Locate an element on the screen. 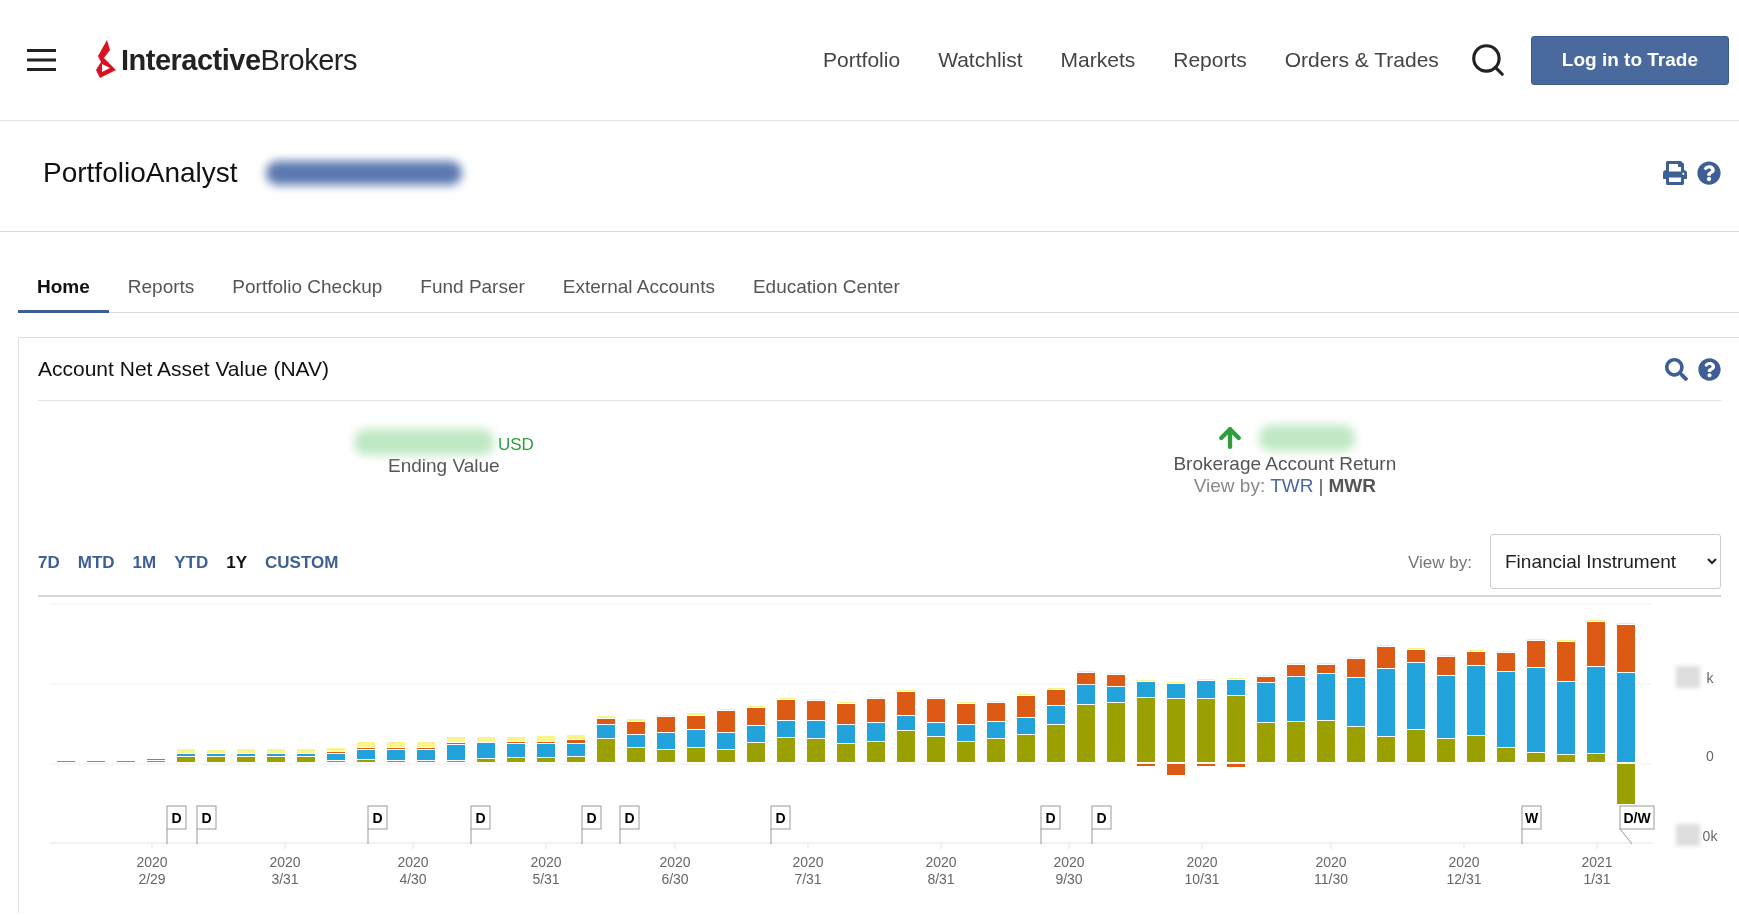  nav-link: Reports is located at coordinates (1210, 60).